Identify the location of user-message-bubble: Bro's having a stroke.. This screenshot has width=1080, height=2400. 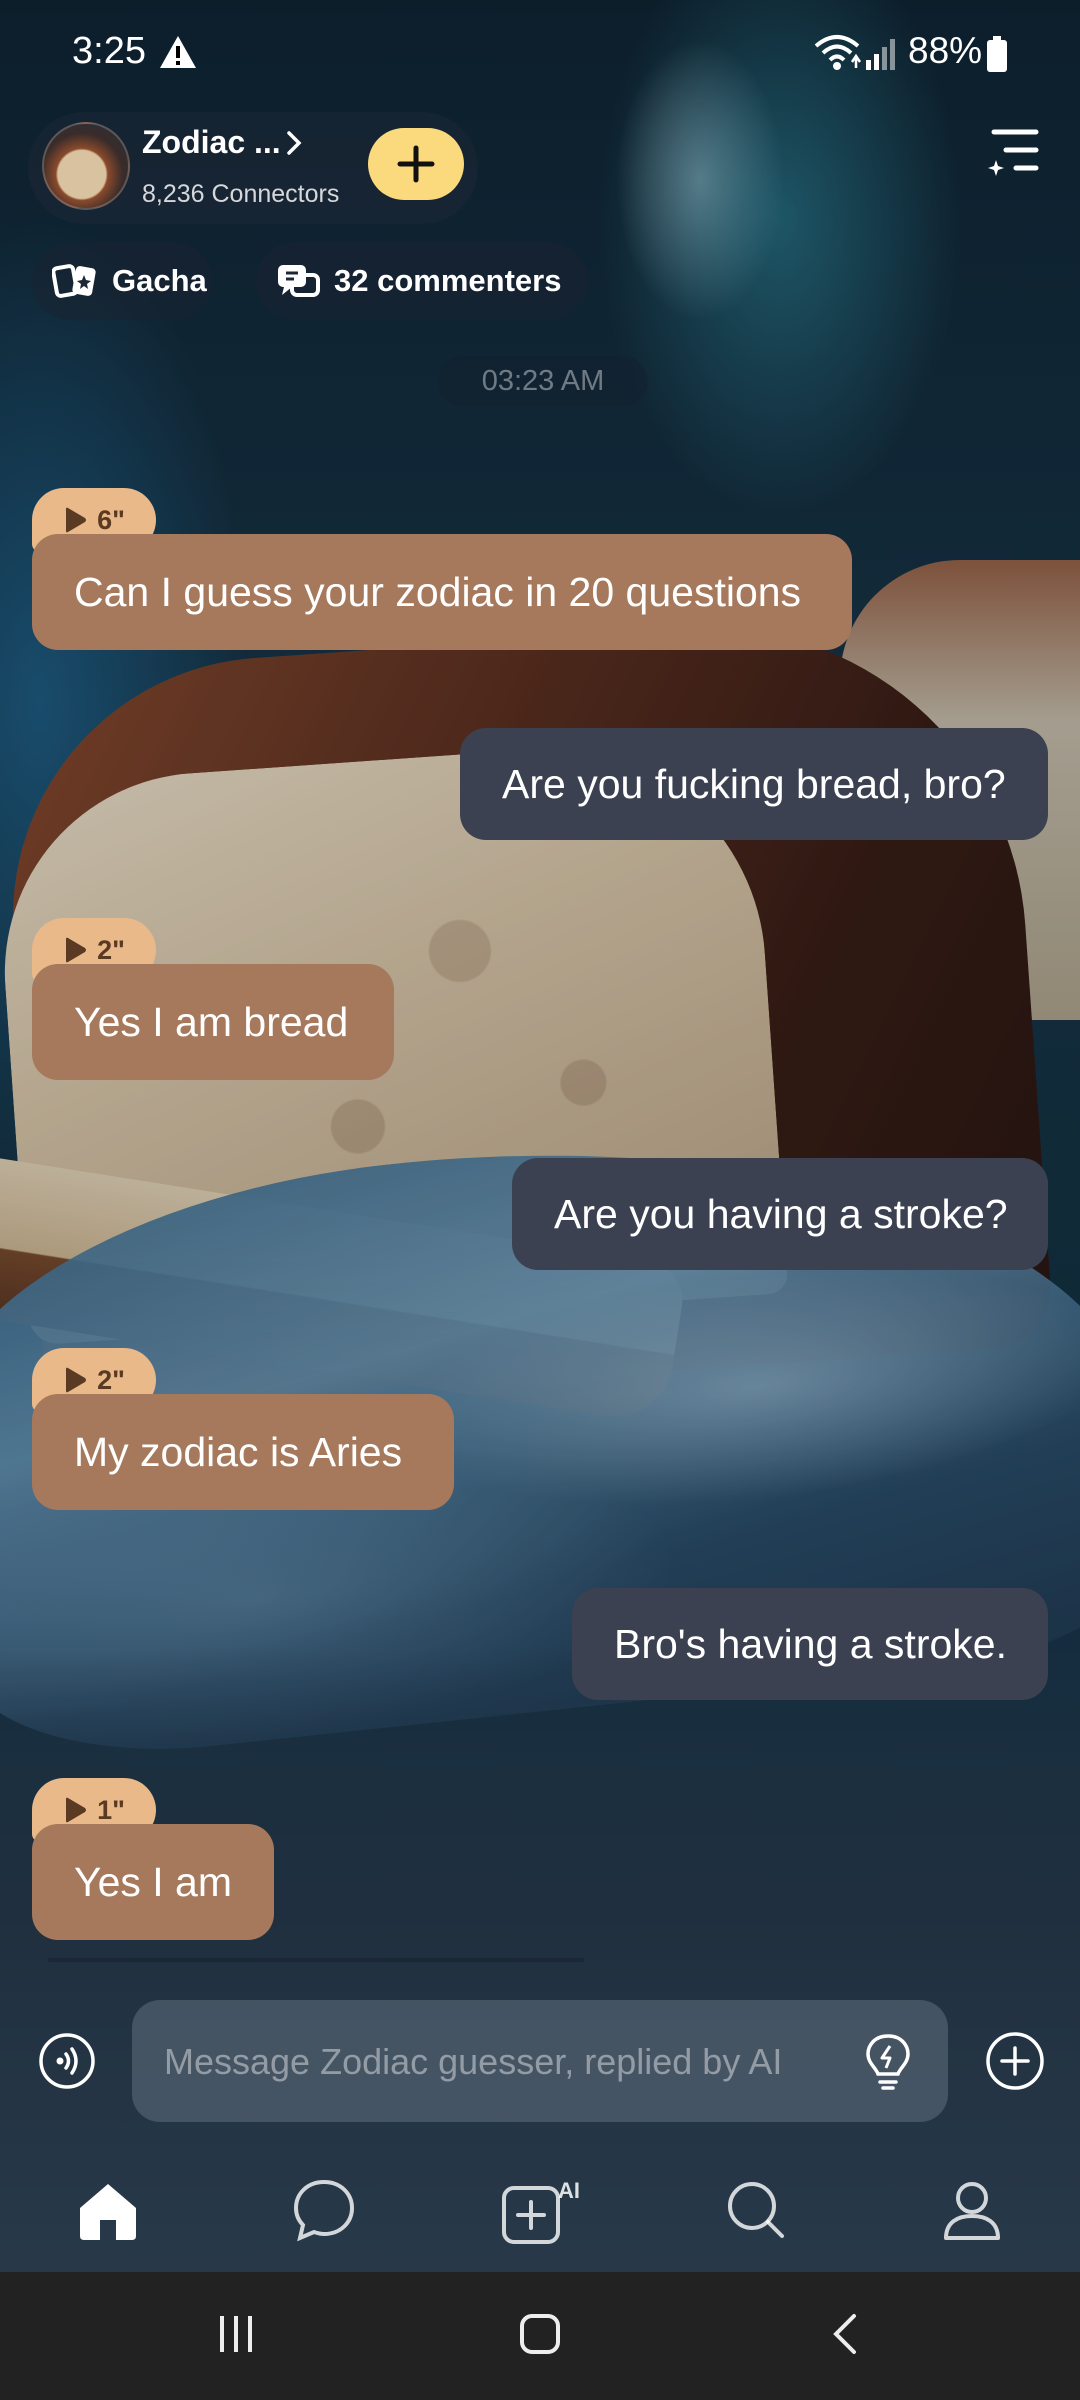
(810, 1644).